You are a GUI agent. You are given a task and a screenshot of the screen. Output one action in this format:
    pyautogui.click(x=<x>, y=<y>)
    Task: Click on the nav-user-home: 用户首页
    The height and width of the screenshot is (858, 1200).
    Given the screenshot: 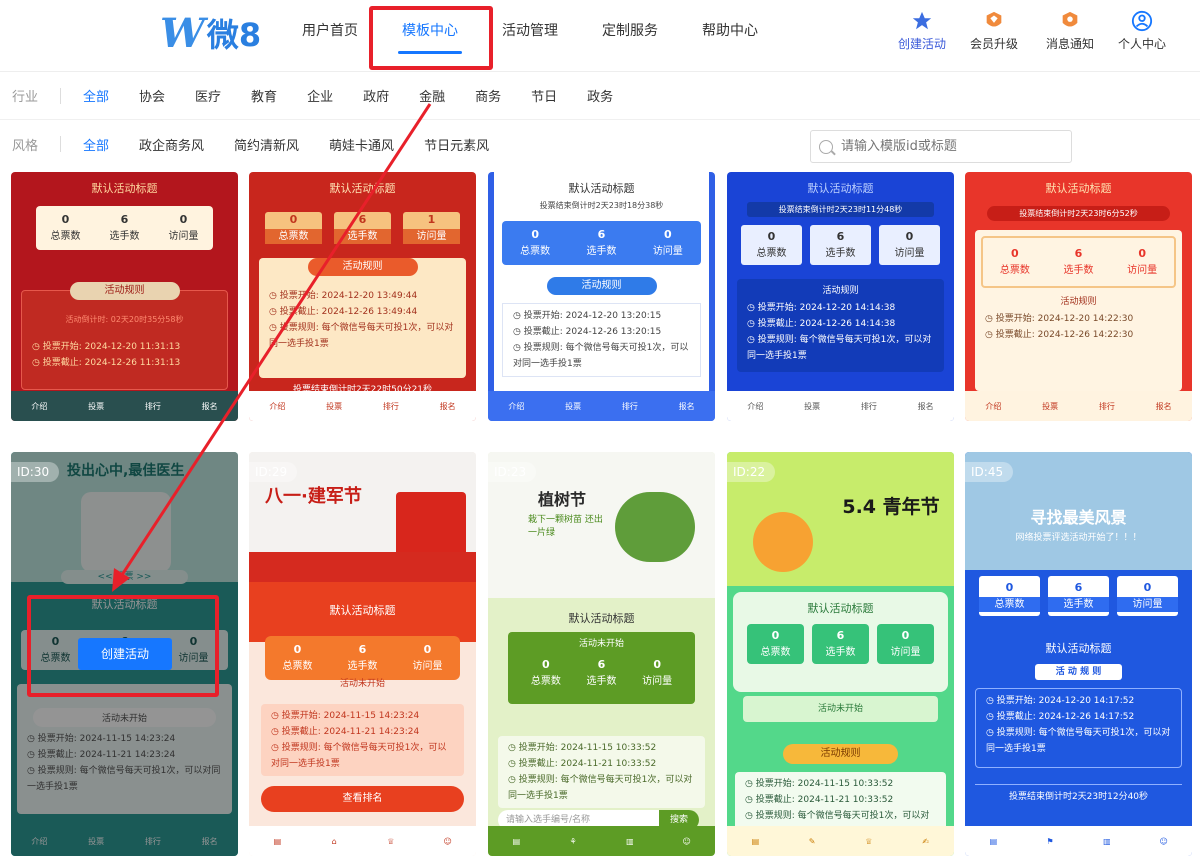 What is the action you would take?
    pyautogui.click(x=330, y=31)
    